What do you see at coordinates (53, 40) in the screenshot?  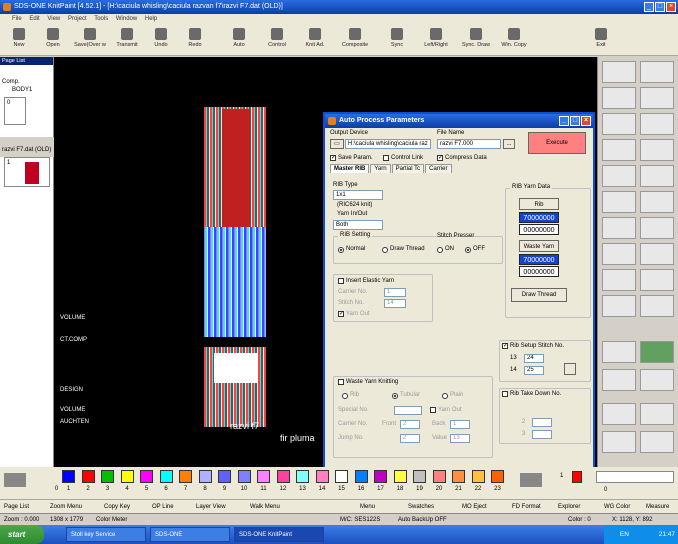 I see `open-button: Open` at bounding box center [53, 40].